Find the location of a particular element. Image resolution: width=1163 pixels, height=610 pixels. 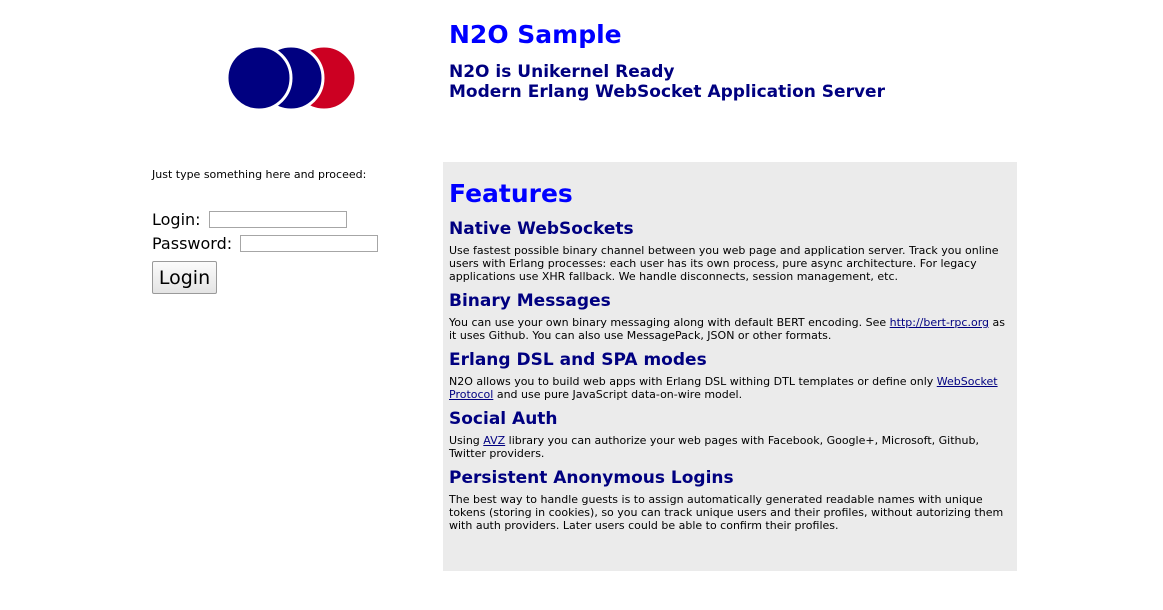

password-input is located at coordinates (309, 243).